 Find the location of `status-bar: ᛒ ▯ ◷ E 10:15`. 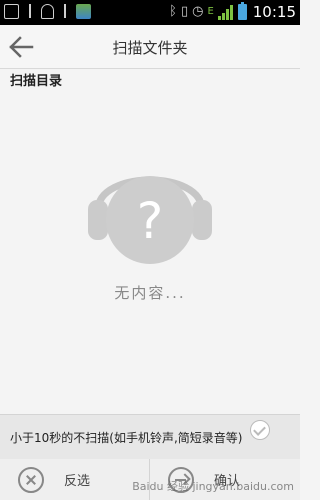

status-bar: ᛒ ▯ ◷ E 10:15 is located at coordinates (150, 12).